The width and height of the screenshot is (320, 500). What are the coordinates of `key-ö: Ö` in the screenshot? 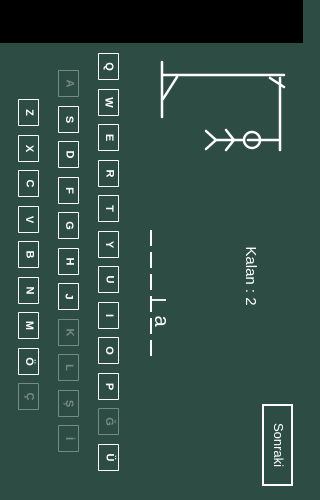 It's located at (28, 361).